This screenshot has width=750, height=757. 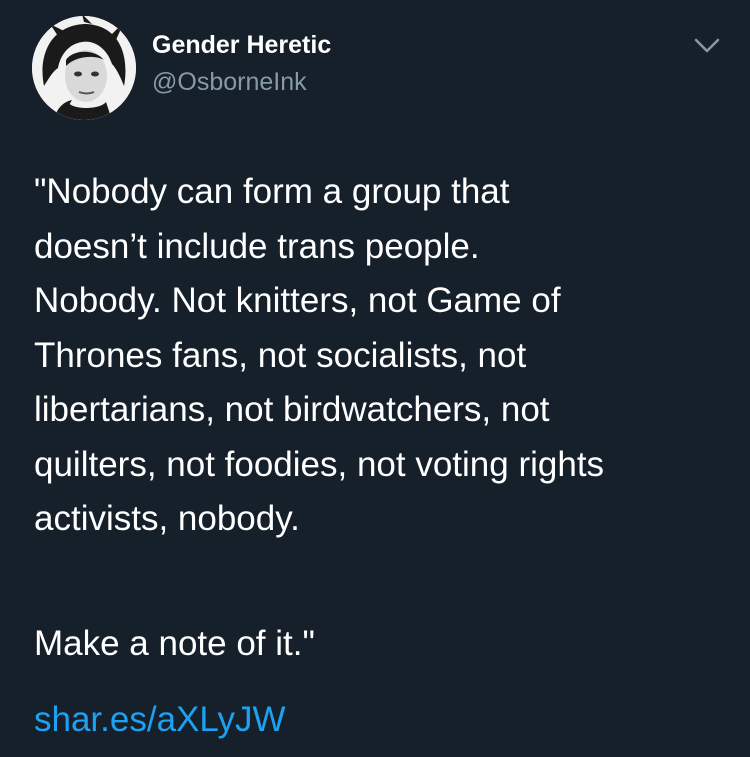 What do you see at coordinates (229, 82) in the screenshot?
I see `author-handle: @OsborneInk` at bounding box center [229, 82].